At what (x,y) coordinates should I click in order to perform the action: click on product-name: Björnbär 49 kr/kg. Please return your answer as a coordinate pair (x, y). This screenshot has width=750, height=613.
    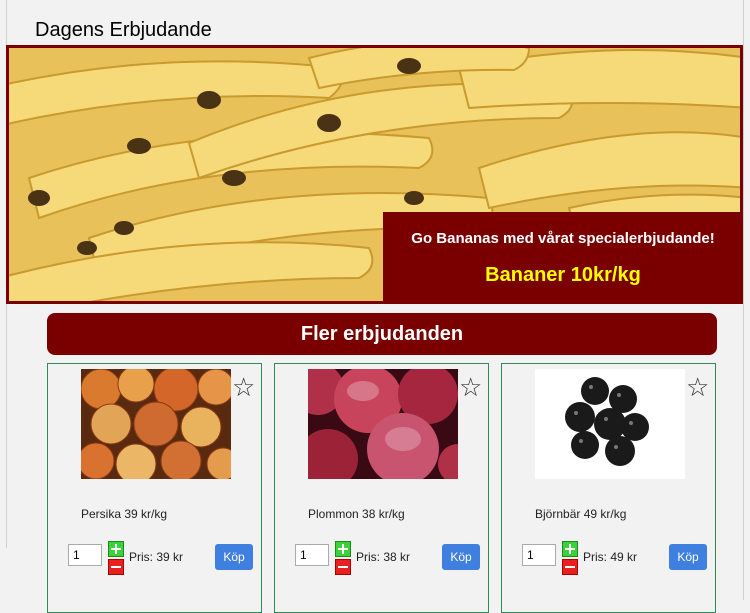
    Looking at the image, I should click on (581, 514).